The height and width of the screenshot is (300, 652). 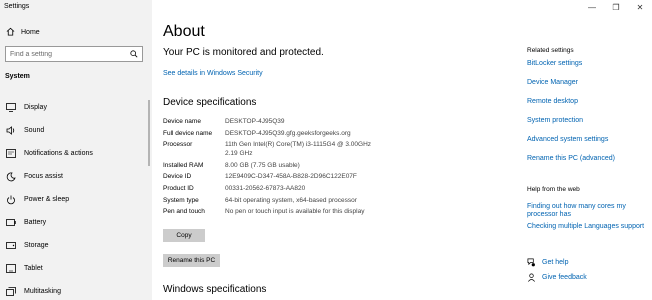 What do you see at coordinates (571, 107) in the screenshot?
I see `remote-desktop-link: Remote desktop` at bounding box center [571, 107].